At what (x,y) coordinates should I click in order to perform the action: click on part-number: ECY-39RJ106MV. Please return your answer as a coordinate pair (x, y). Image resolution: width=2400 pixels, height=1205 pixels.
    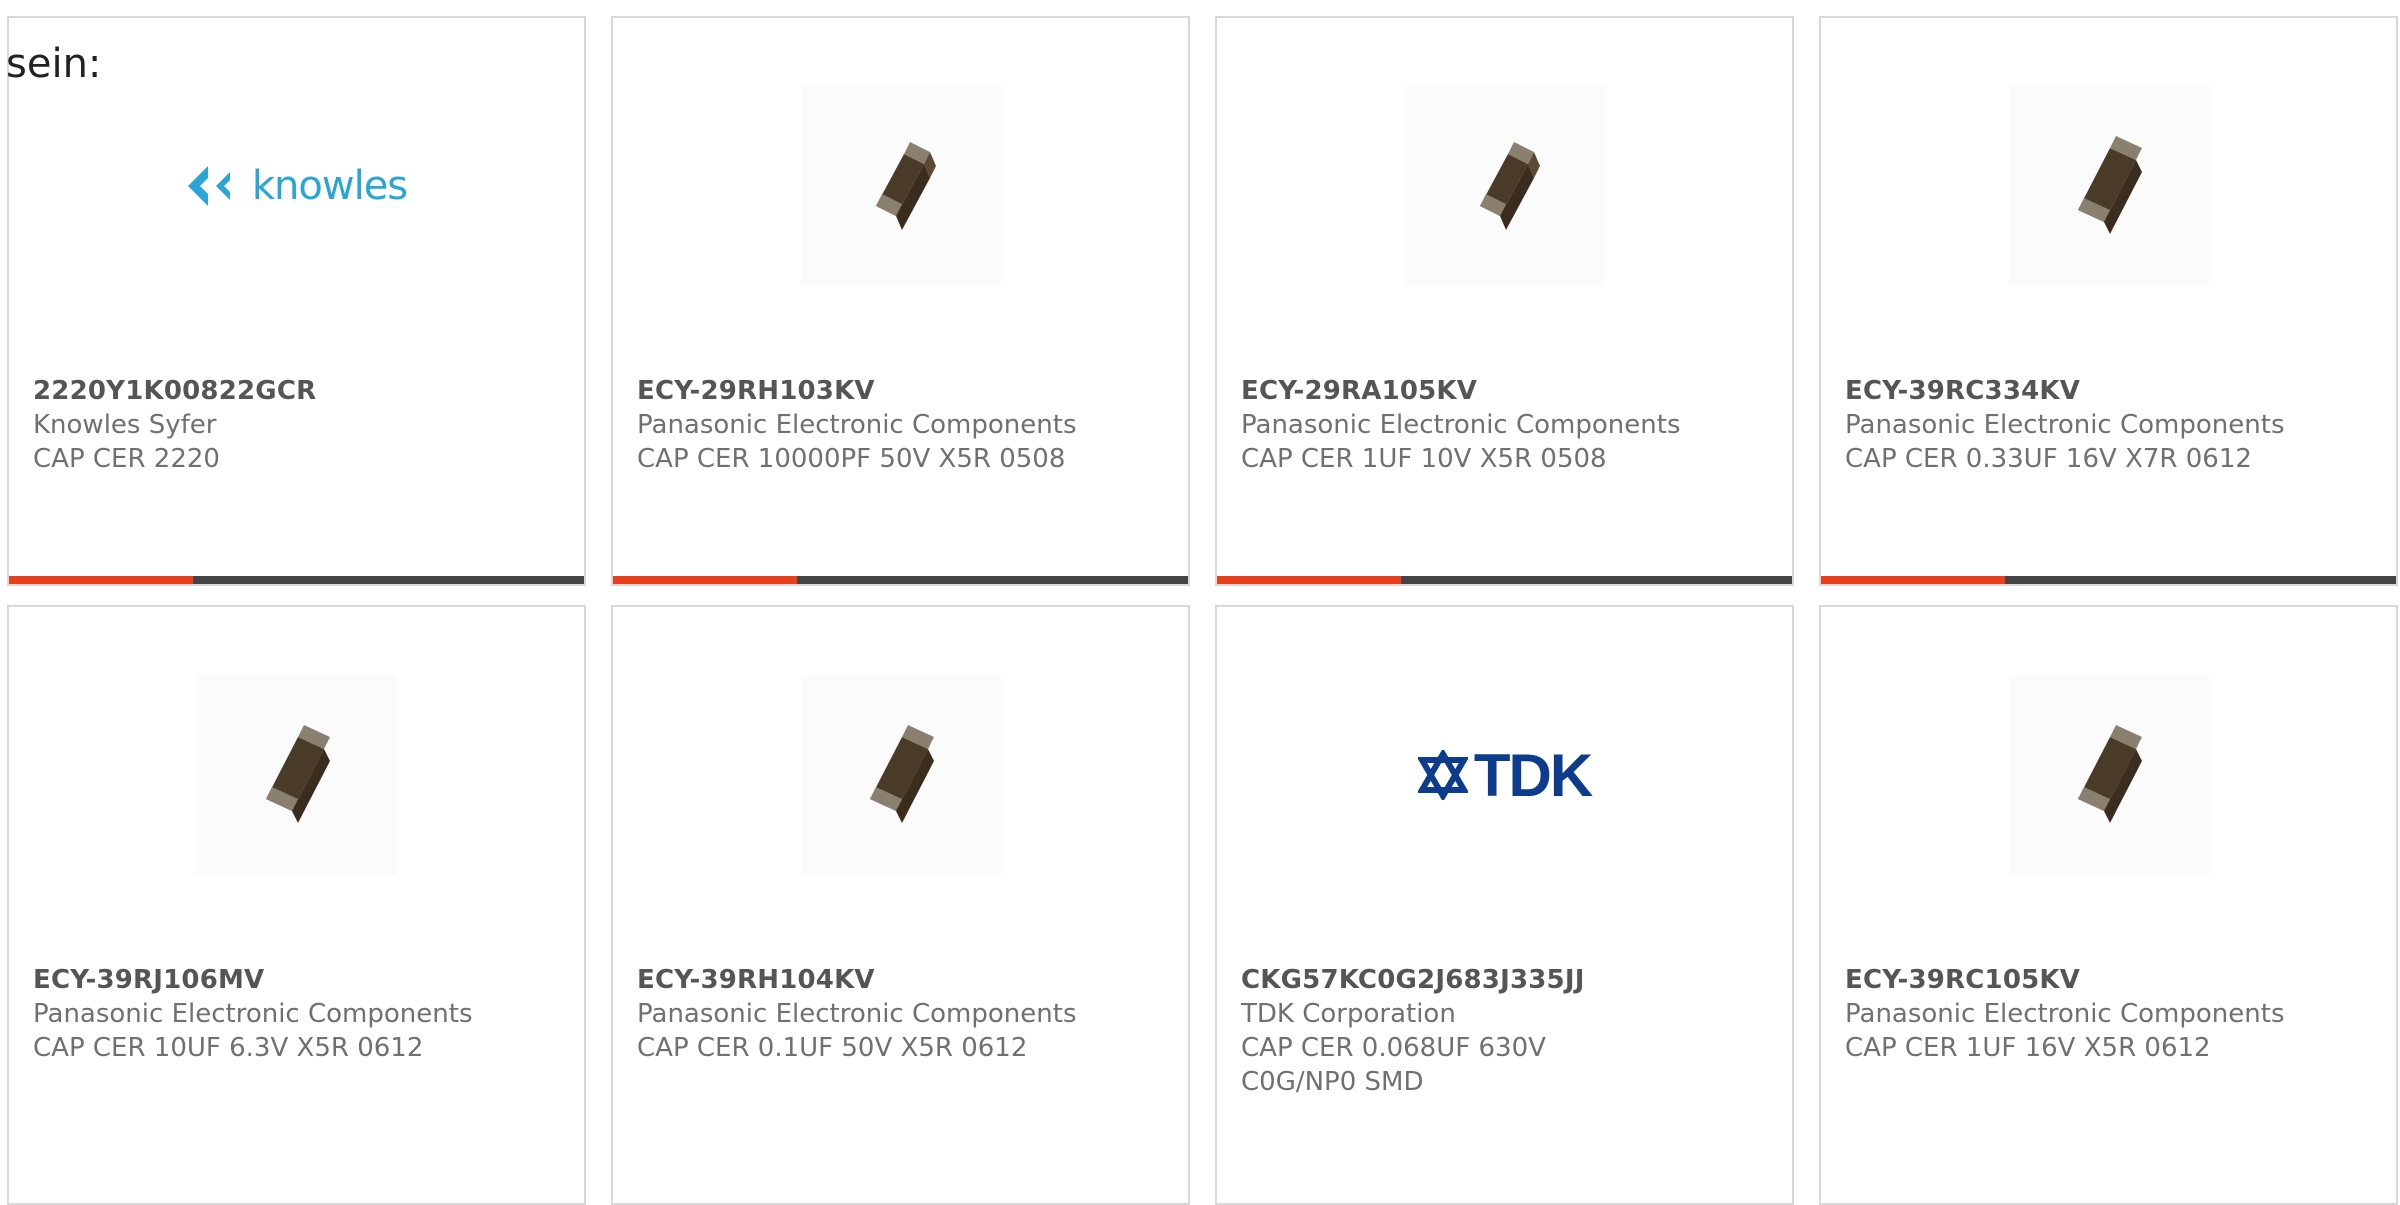
    Looking at the image, I should click on (296, 980).